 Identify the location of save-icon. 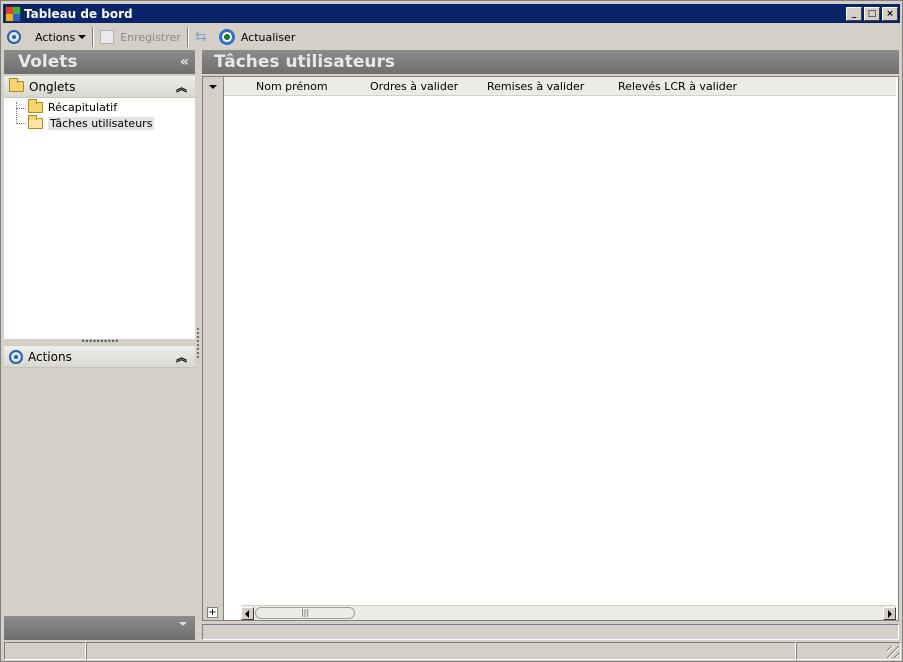
(107, 37).